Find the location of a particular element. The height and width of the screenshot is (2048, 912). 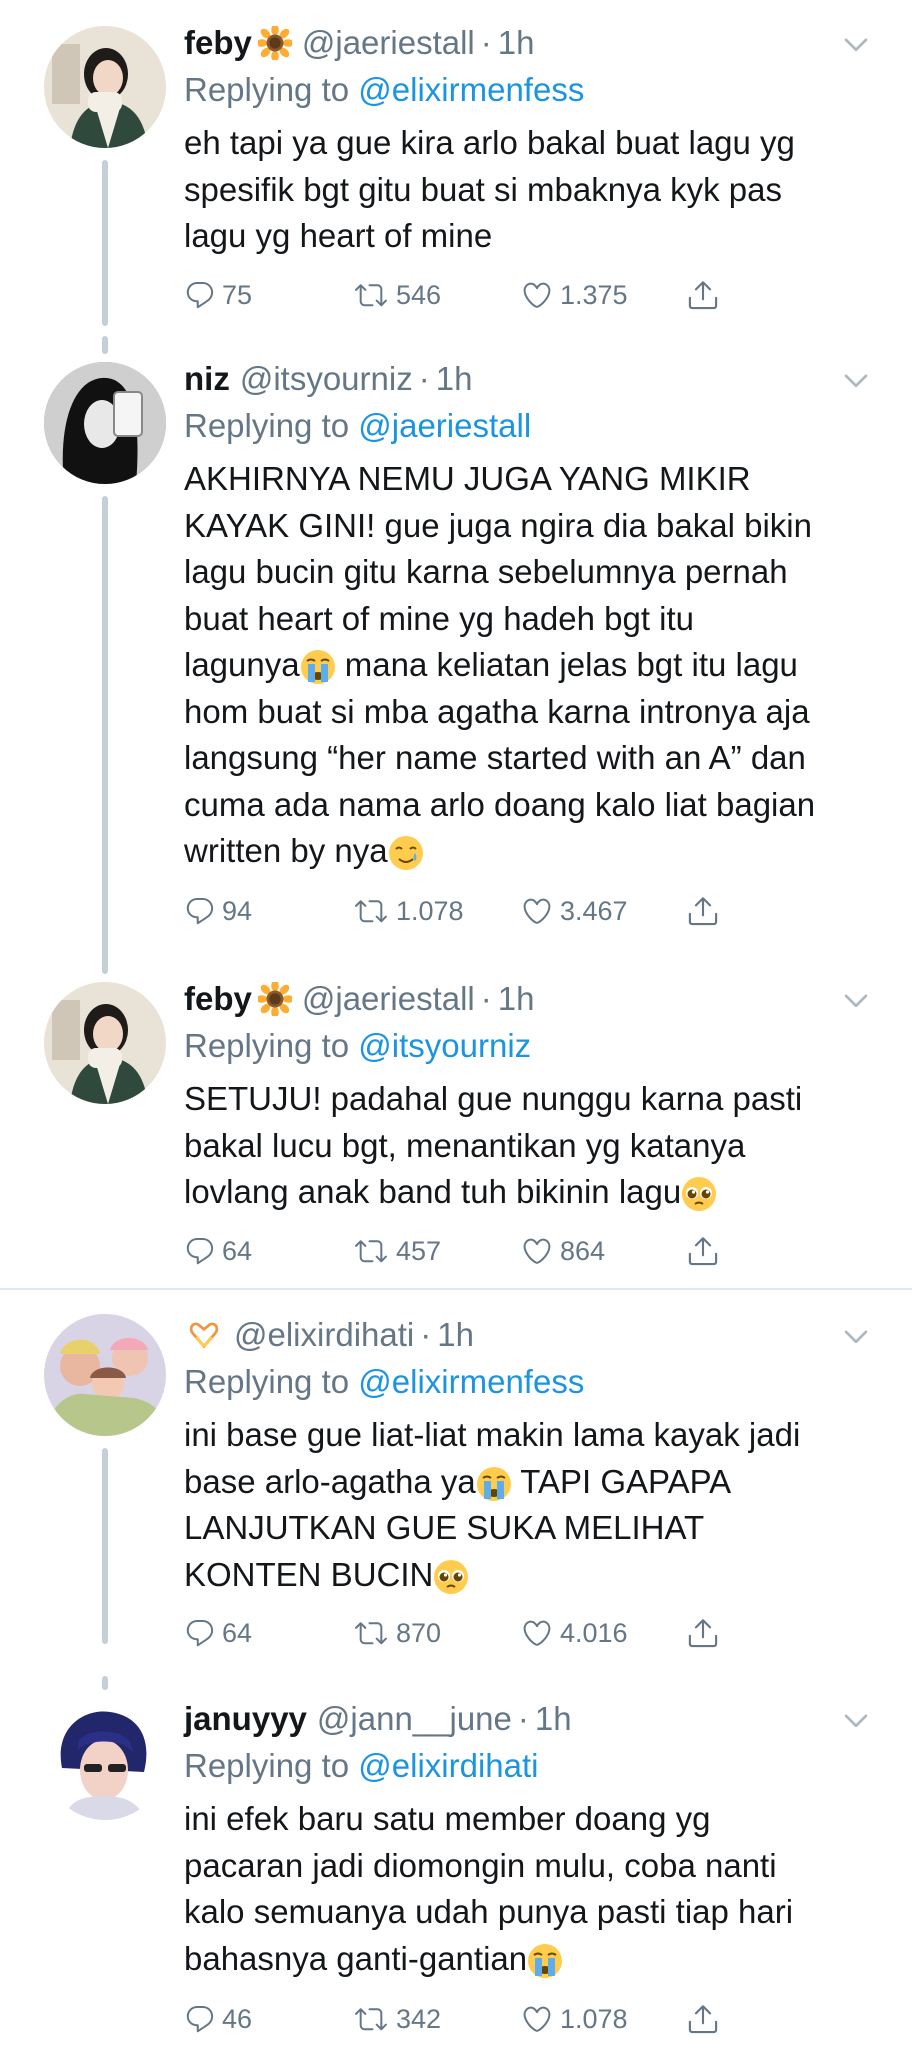

divider is located at coordinates (456, 1289).